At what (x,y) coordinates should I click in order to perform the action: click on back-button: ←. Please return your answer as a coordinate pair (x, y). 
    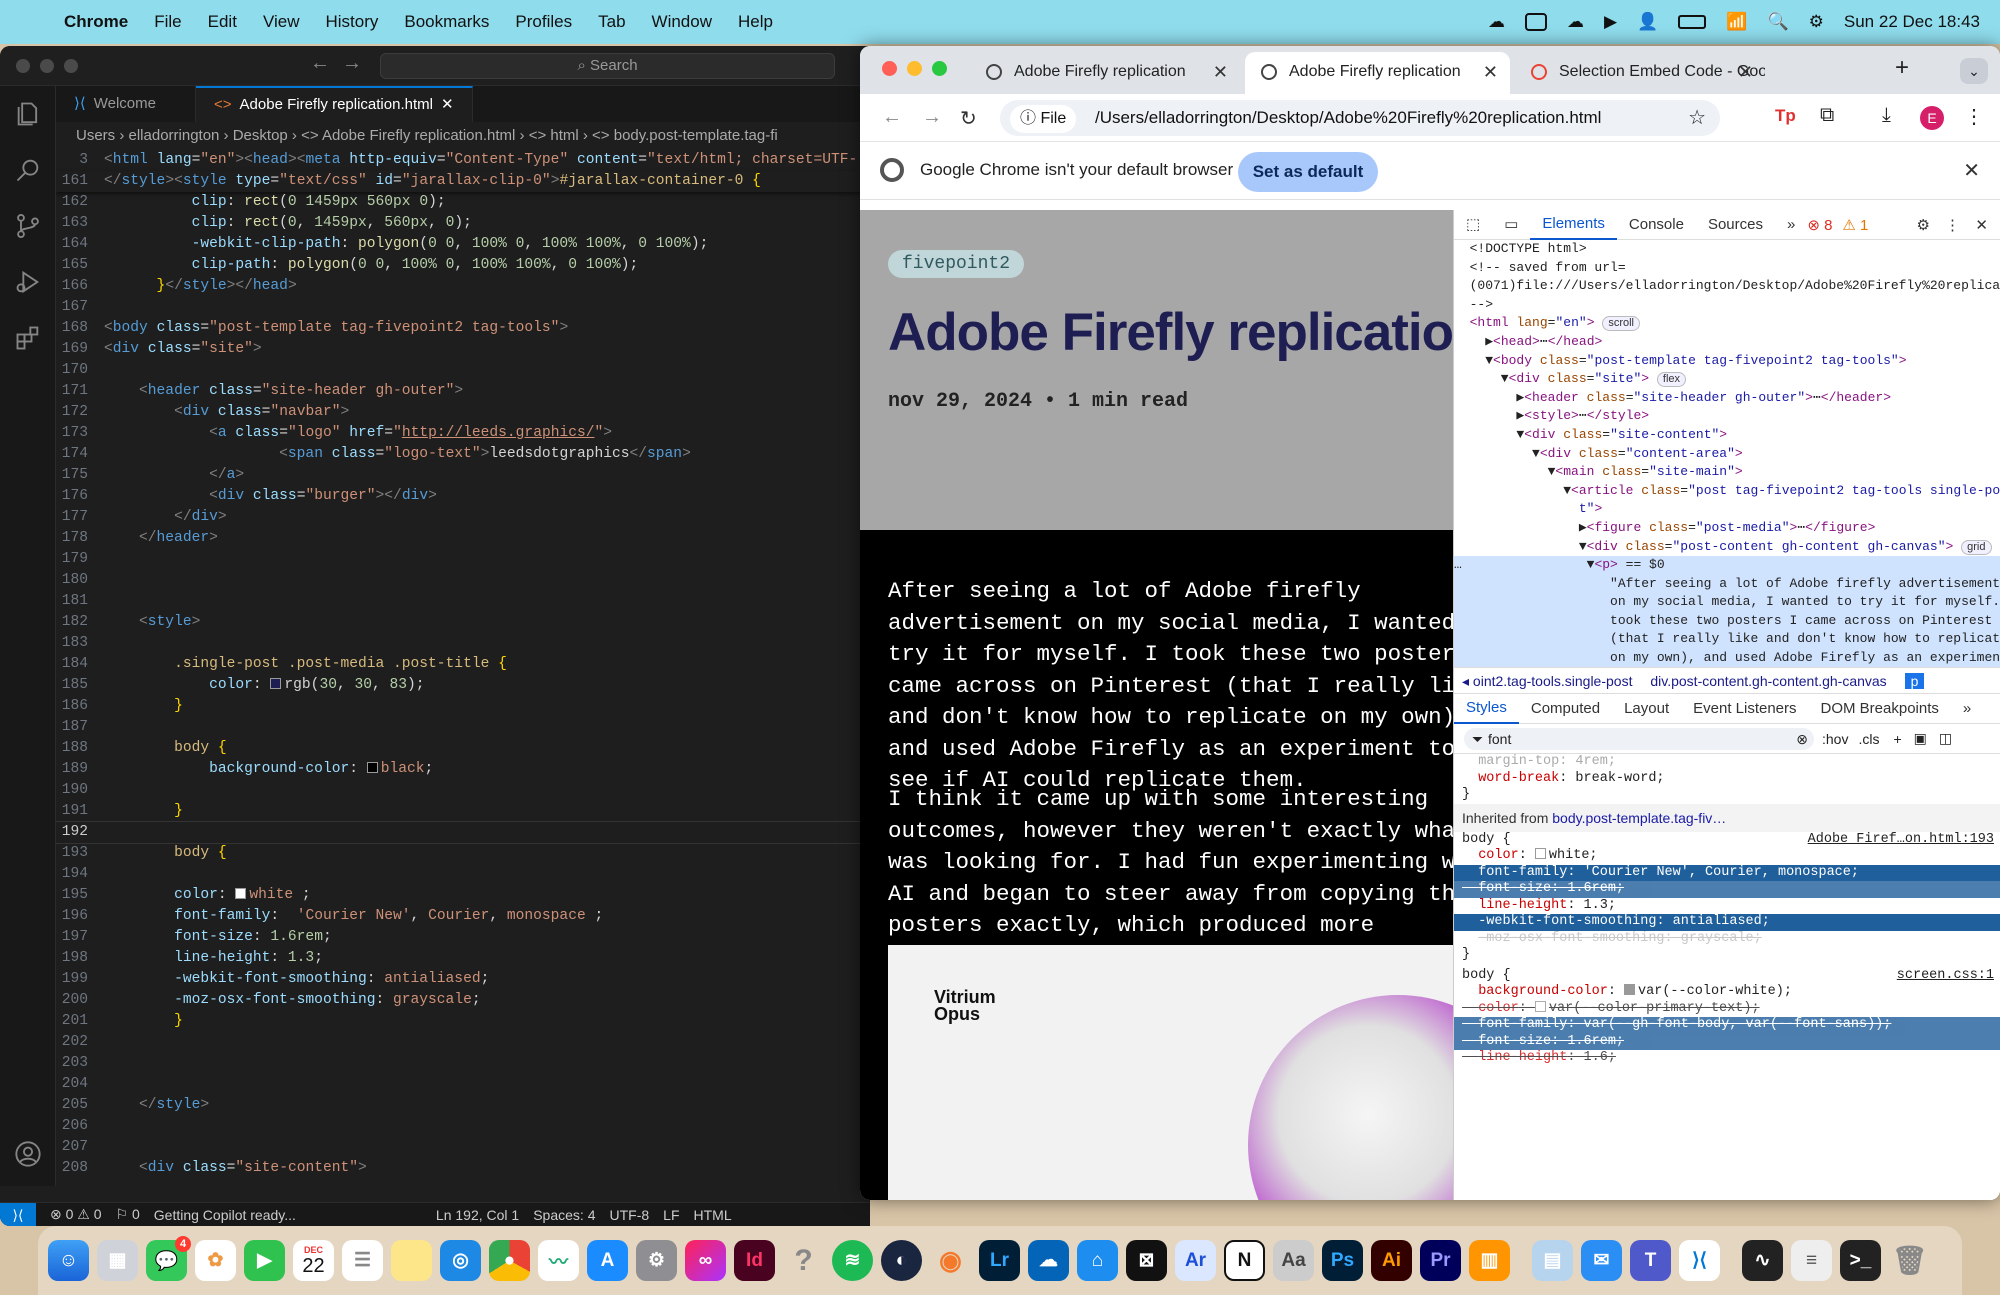
    Looking at the image, I should click on (892, 117).